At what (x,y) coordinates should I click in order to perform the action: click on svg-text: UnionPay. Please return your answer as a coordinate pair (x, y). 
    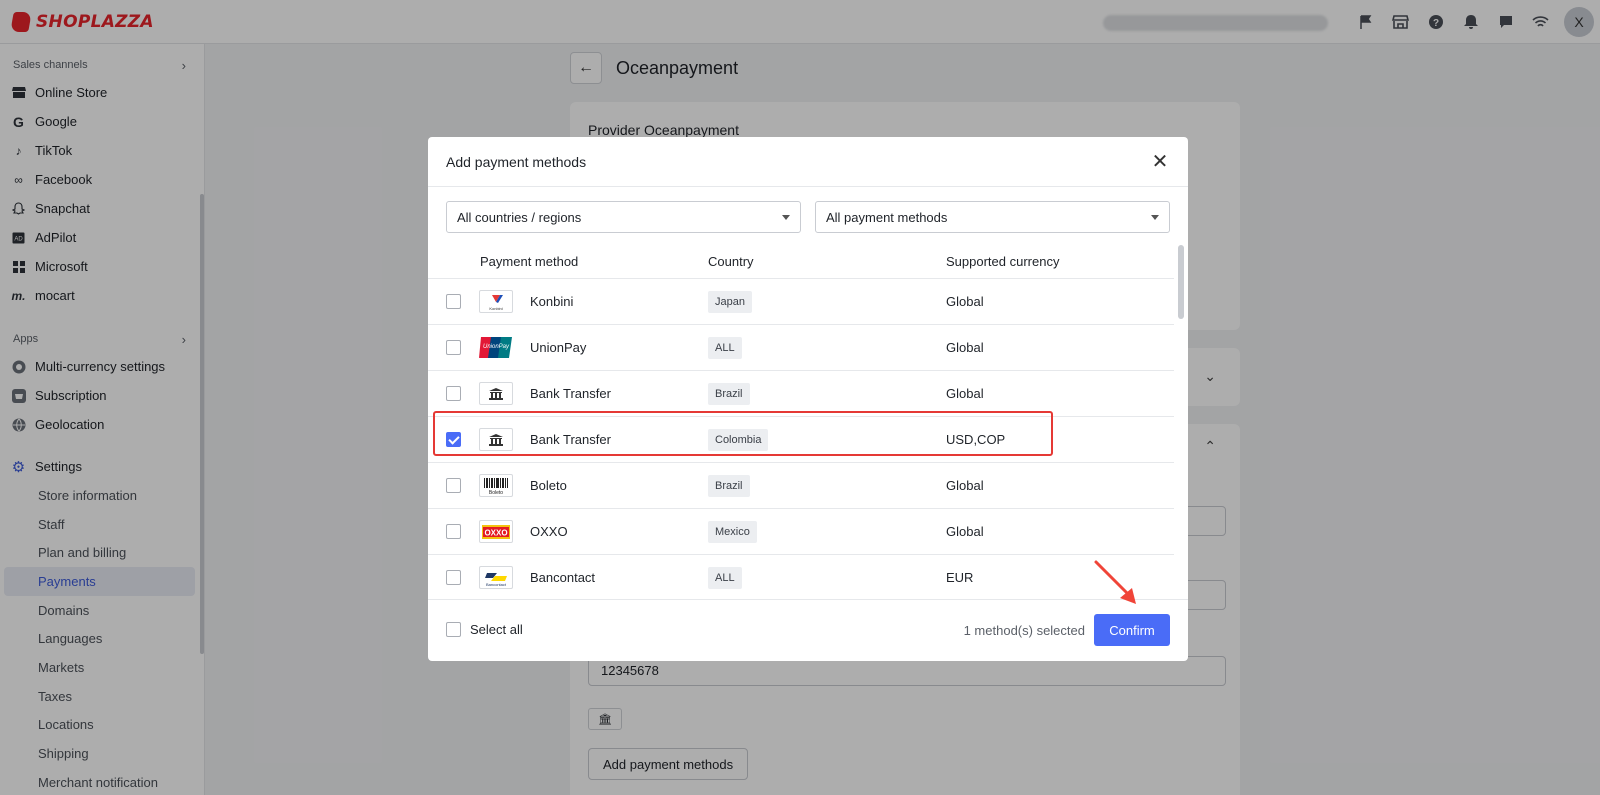
    Looking at the image, I should click on (496, 347).